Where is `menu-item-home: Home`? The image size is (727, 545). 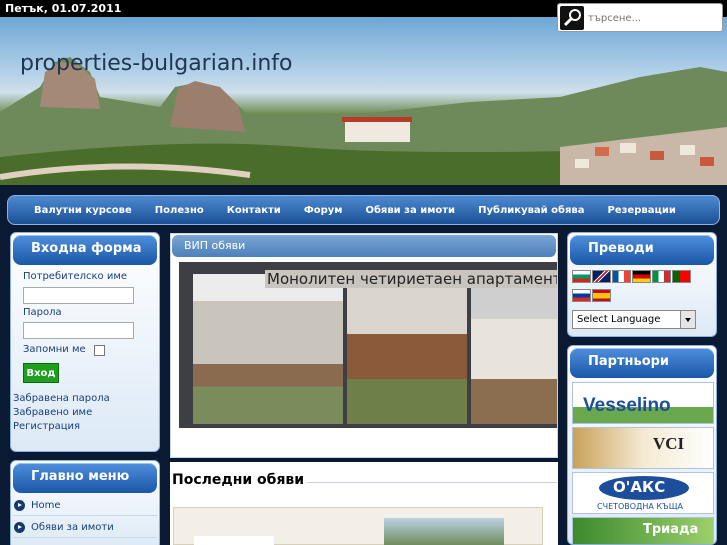
menu-item-home: Home is located at coordinates (85, 506).